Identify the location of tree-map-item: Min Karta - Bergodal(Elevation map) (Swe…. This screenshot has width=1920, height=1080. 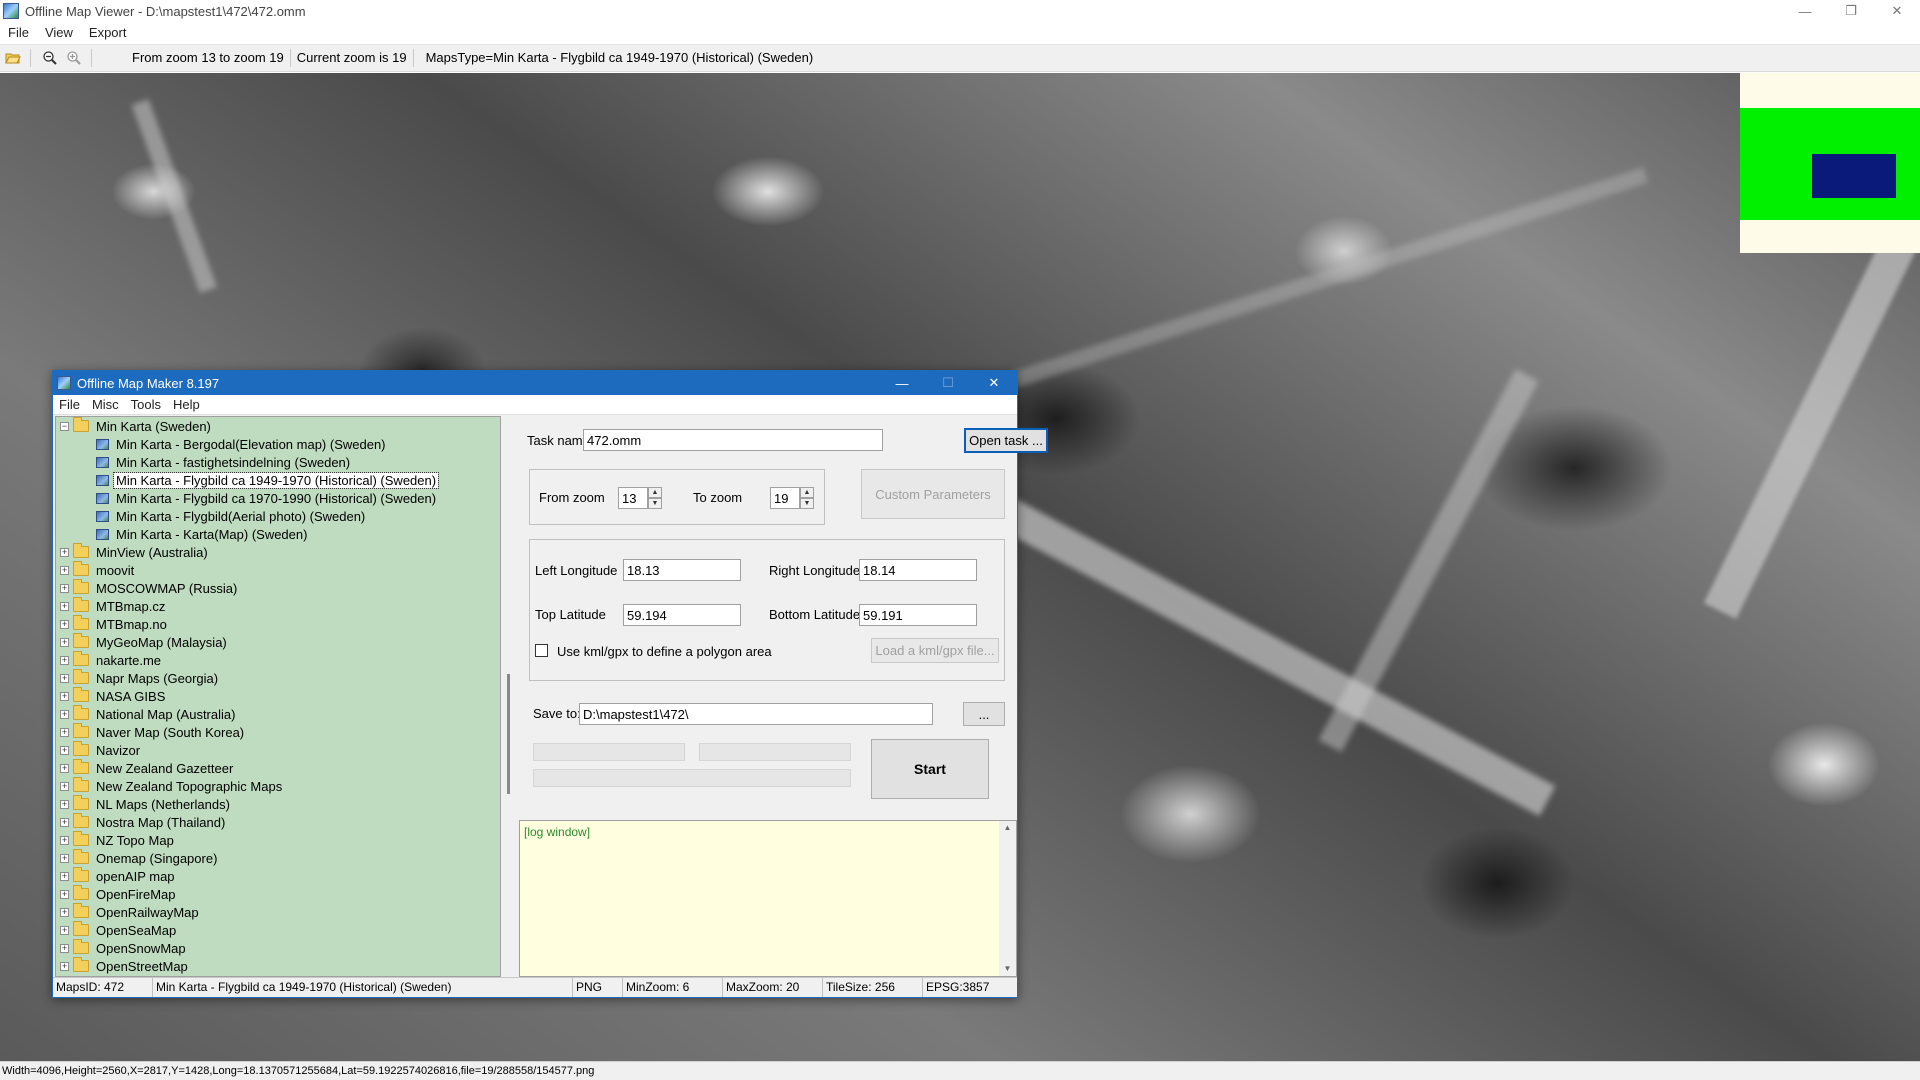
(278, 444).